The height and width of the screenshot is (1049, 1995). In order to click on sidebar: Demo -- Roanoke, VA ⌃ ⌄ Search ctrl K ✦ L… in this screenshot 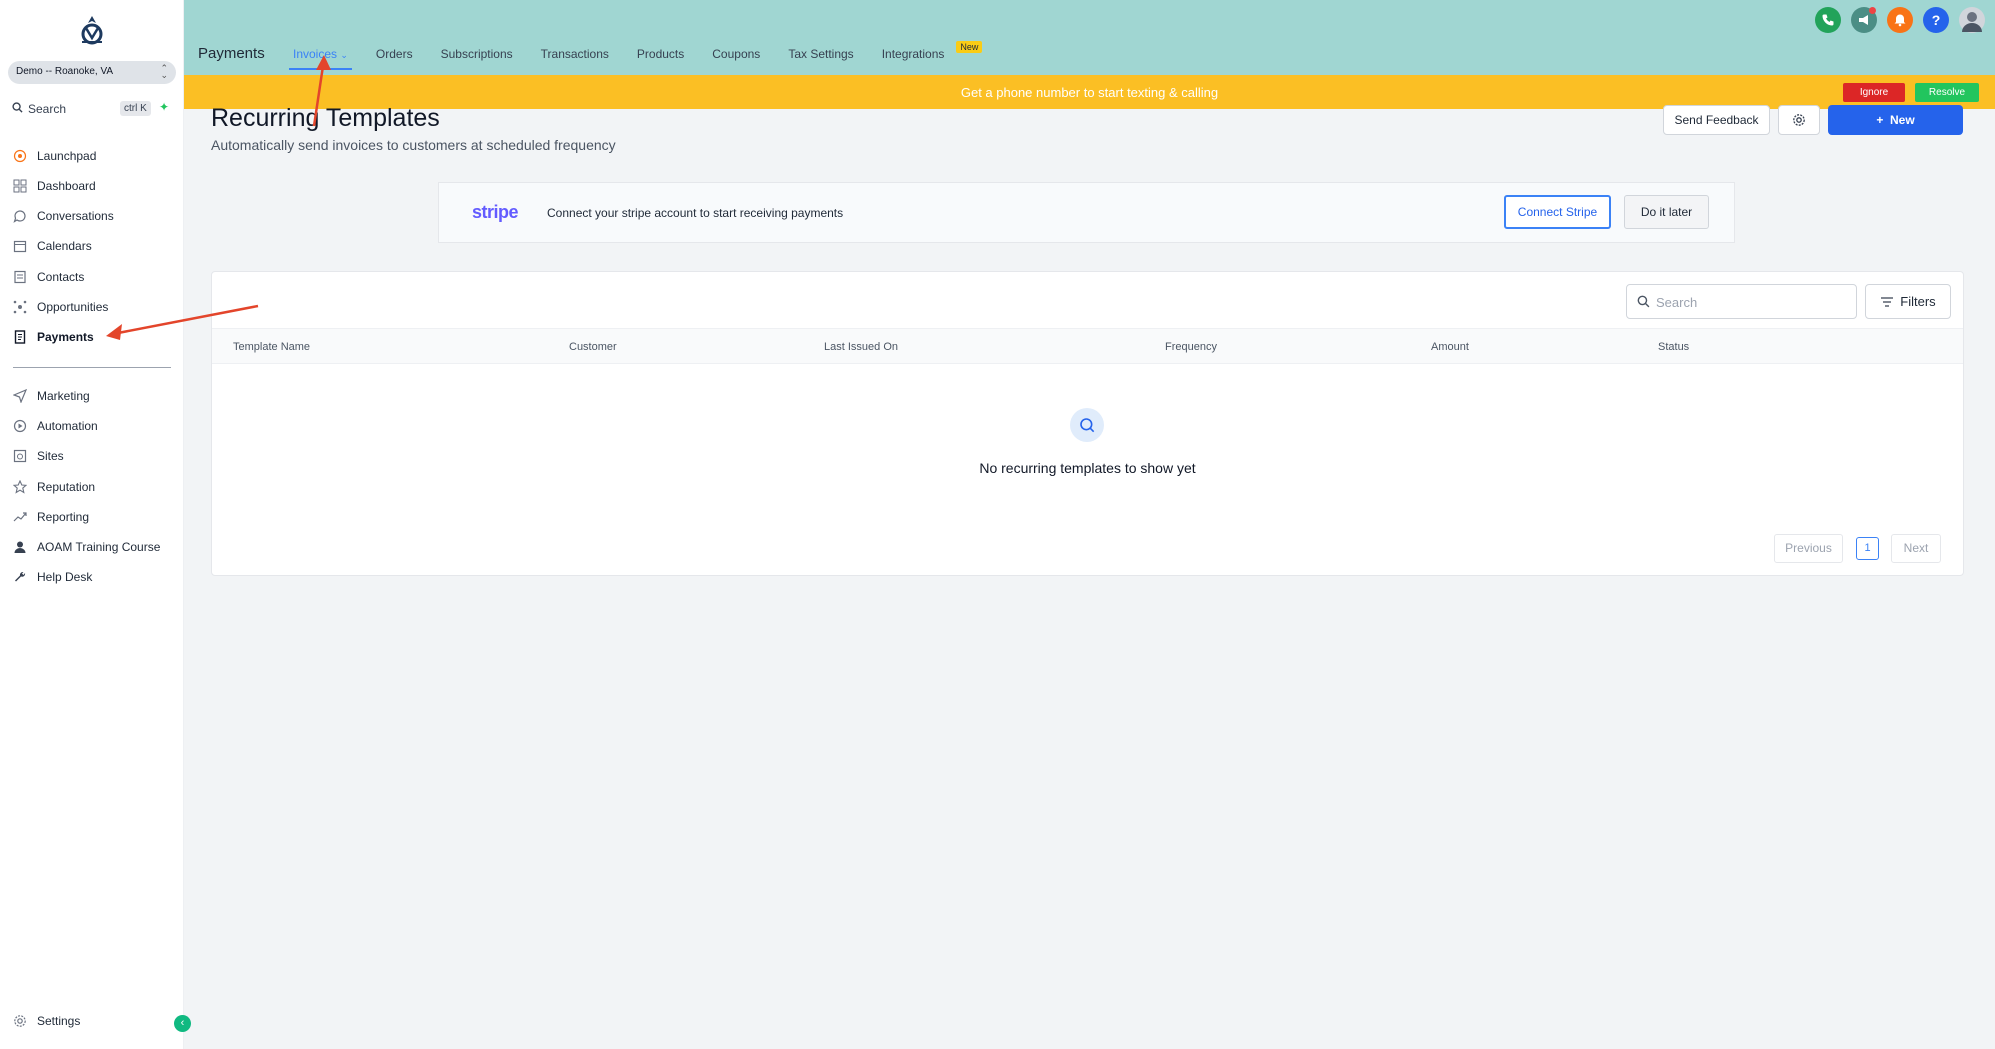, I will do `click(95, 524)`.